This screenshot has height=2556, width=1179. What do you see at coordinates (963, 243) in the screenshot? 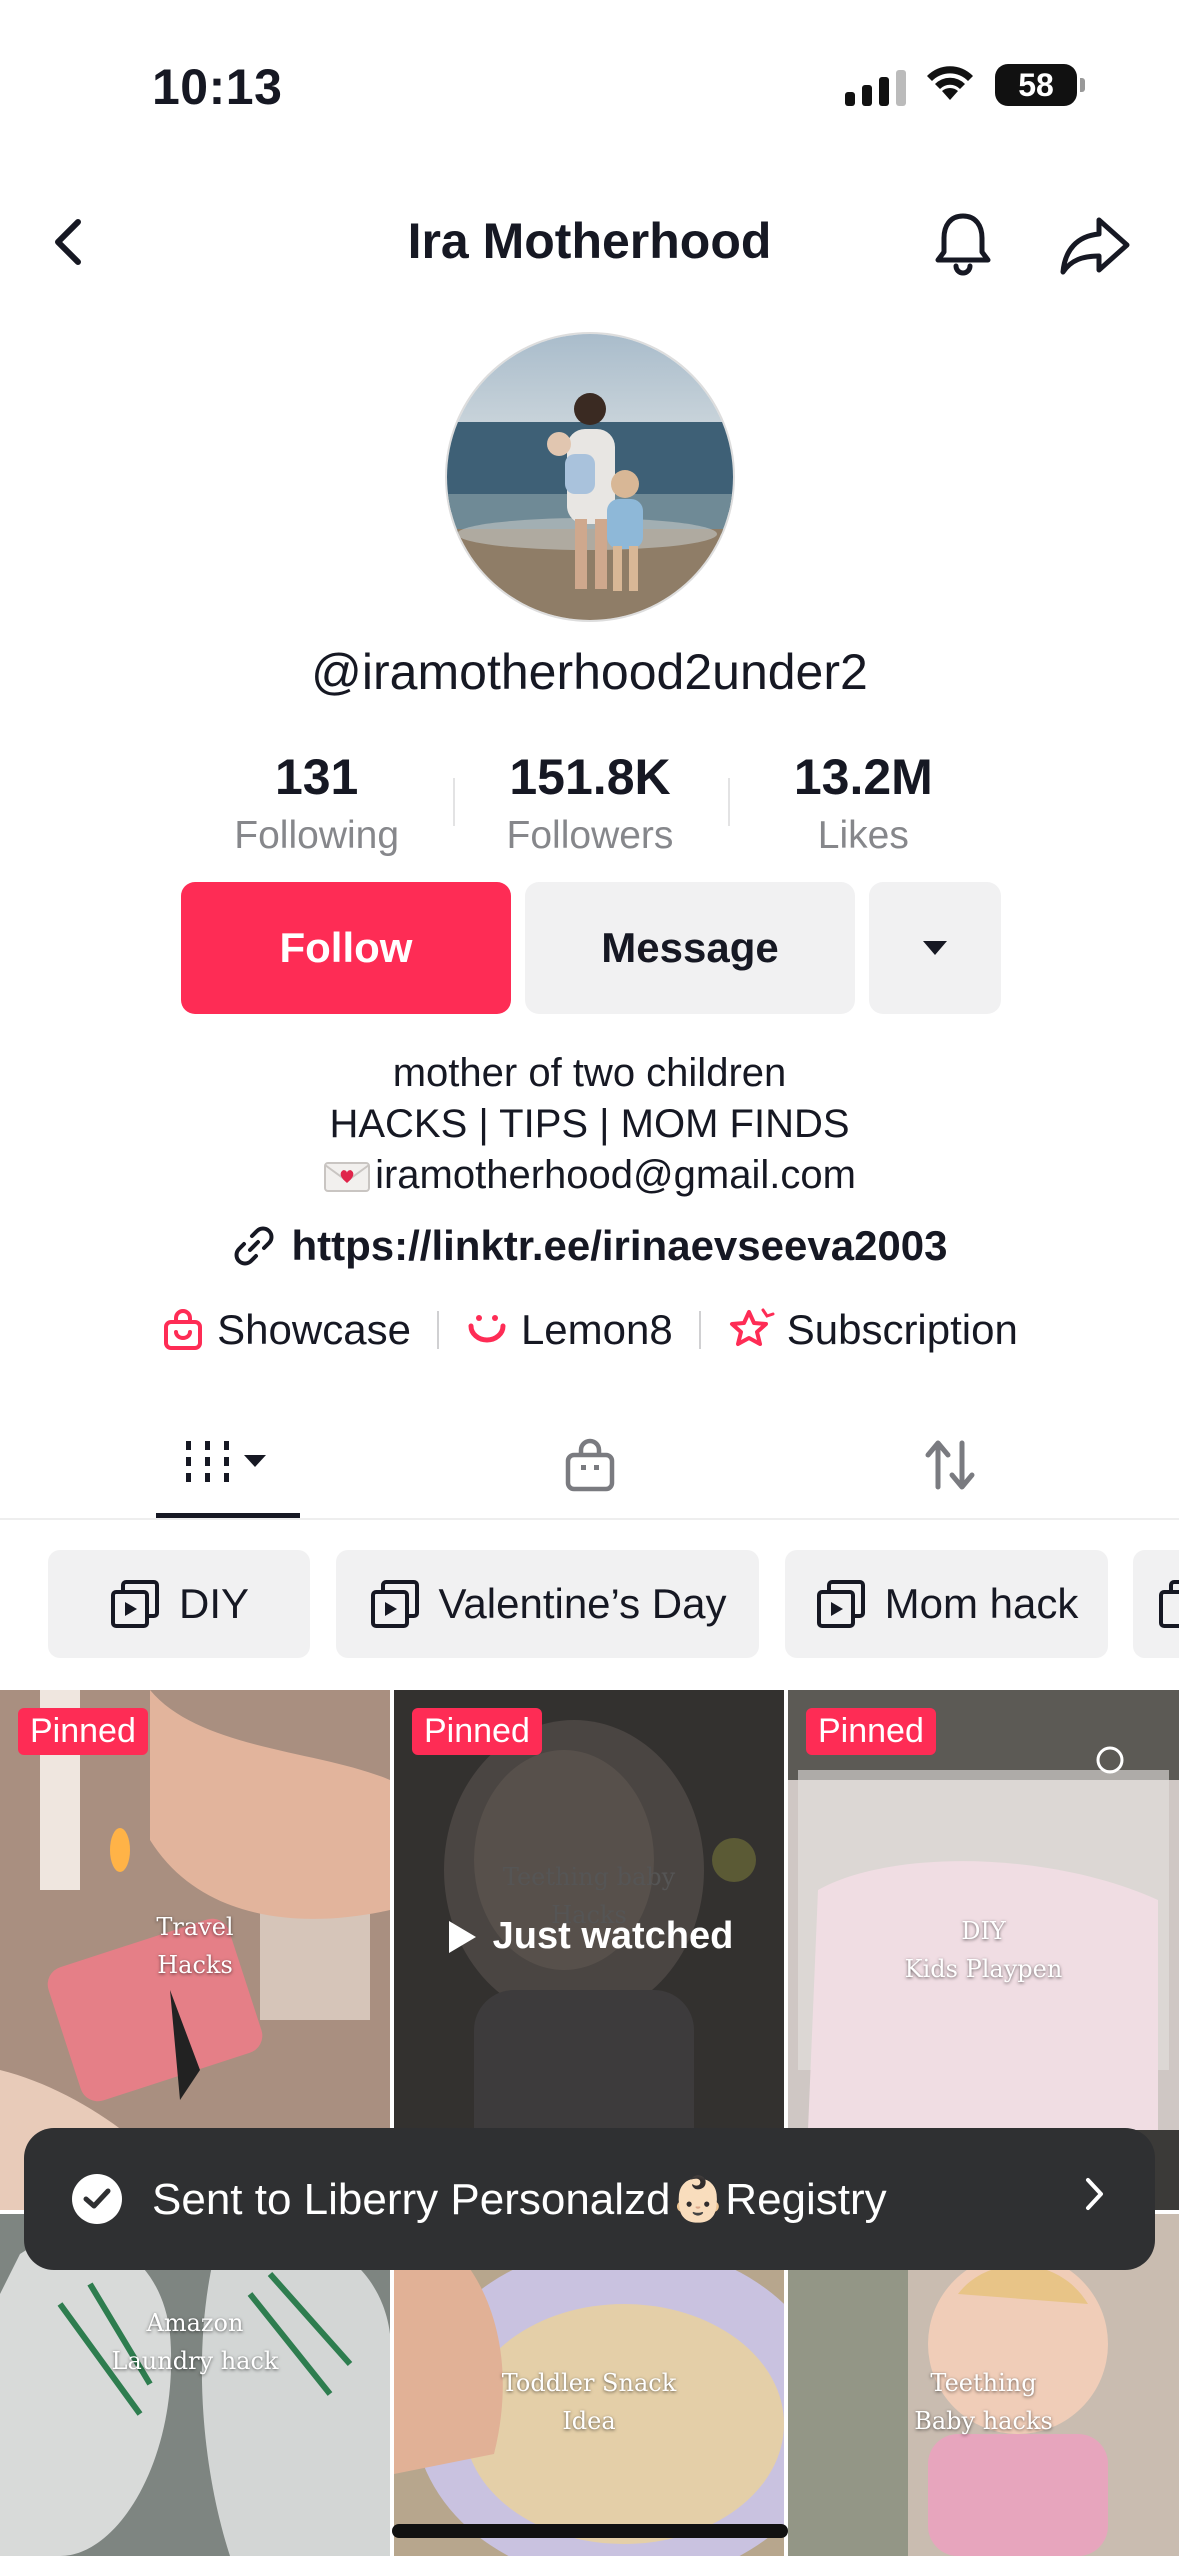
I see `bell-icon` at bounding box center [963, 243].